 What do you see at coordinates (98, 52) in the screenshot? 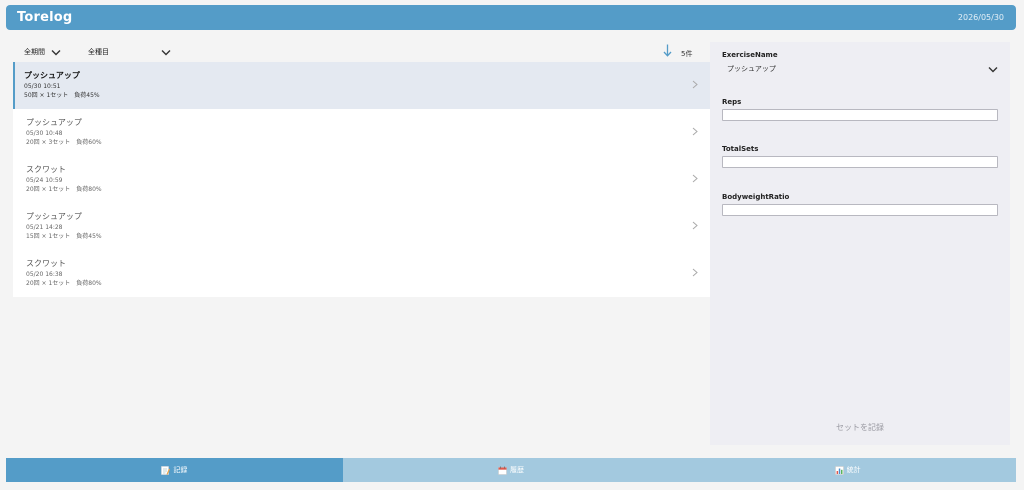
I see `category-filter-label: 全種目` at bounding box center [98, 52].